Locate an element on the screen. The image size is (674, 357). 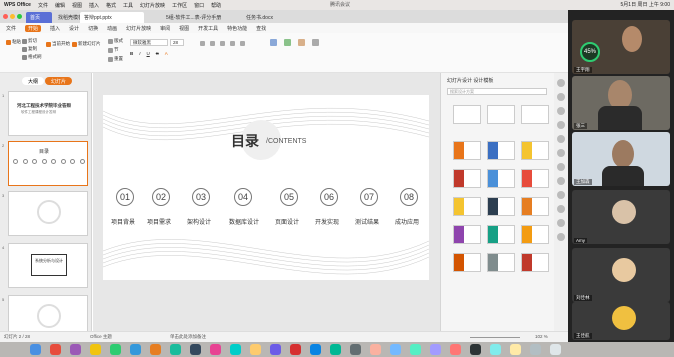
strike-button: S is located at coordinates (157, 53).